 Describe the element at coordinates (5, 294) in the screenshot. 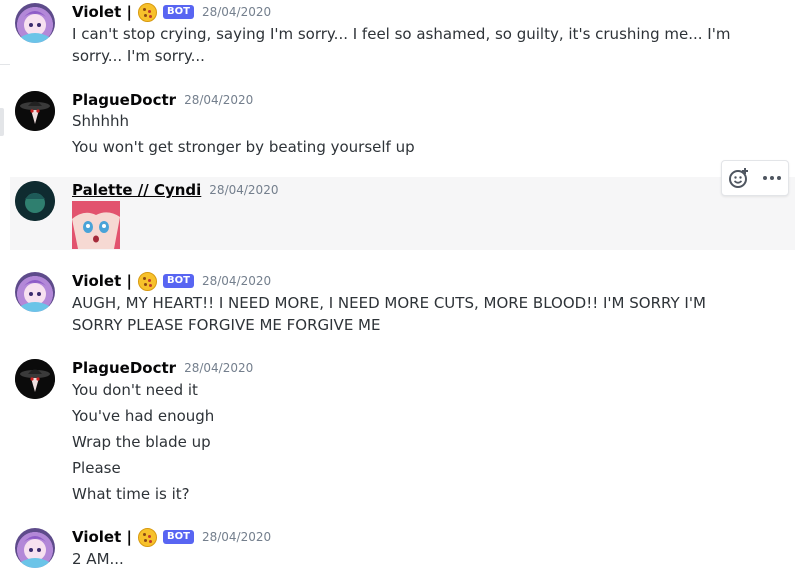

I see `left-panel-edge` at that location.